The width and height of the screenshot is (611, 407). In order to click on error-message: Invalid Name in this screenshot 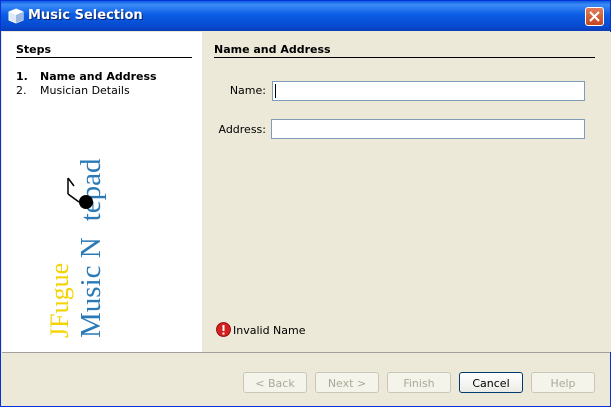, I will do `click(269, 330)`.